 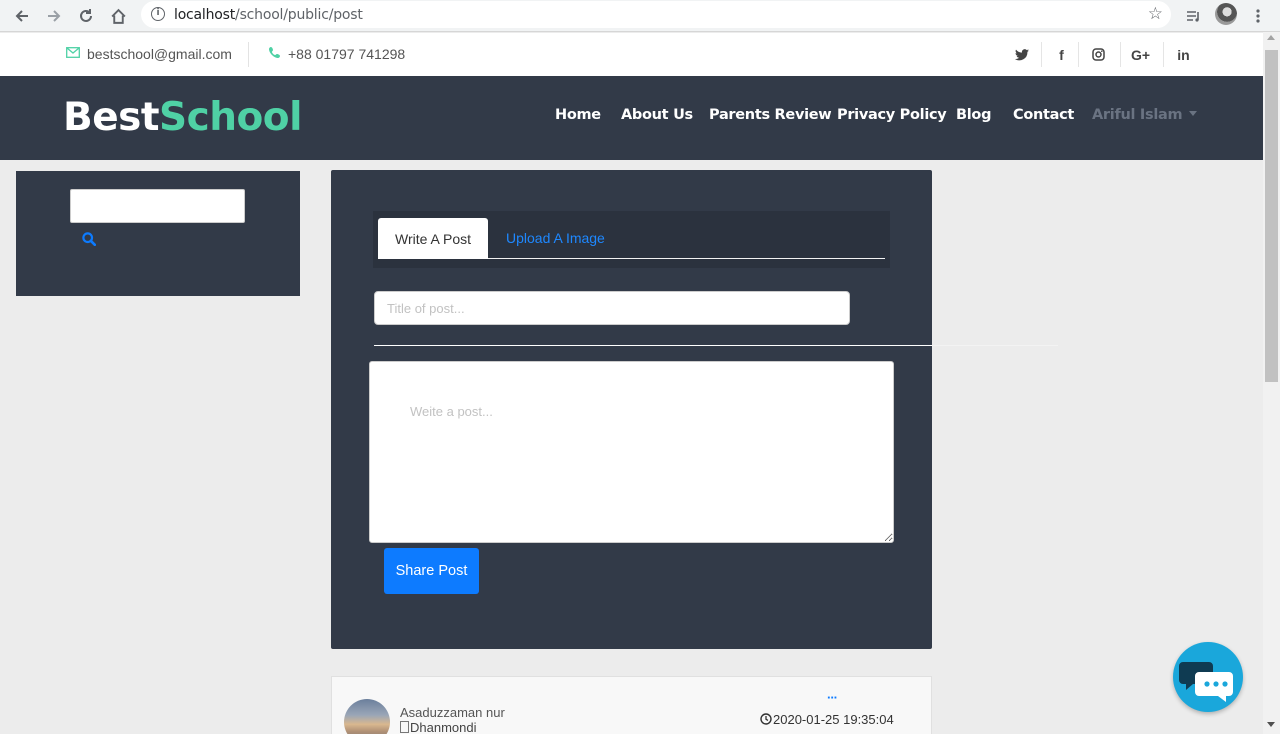 I want to click on map-marker-icon, so click(x=404, y=727).